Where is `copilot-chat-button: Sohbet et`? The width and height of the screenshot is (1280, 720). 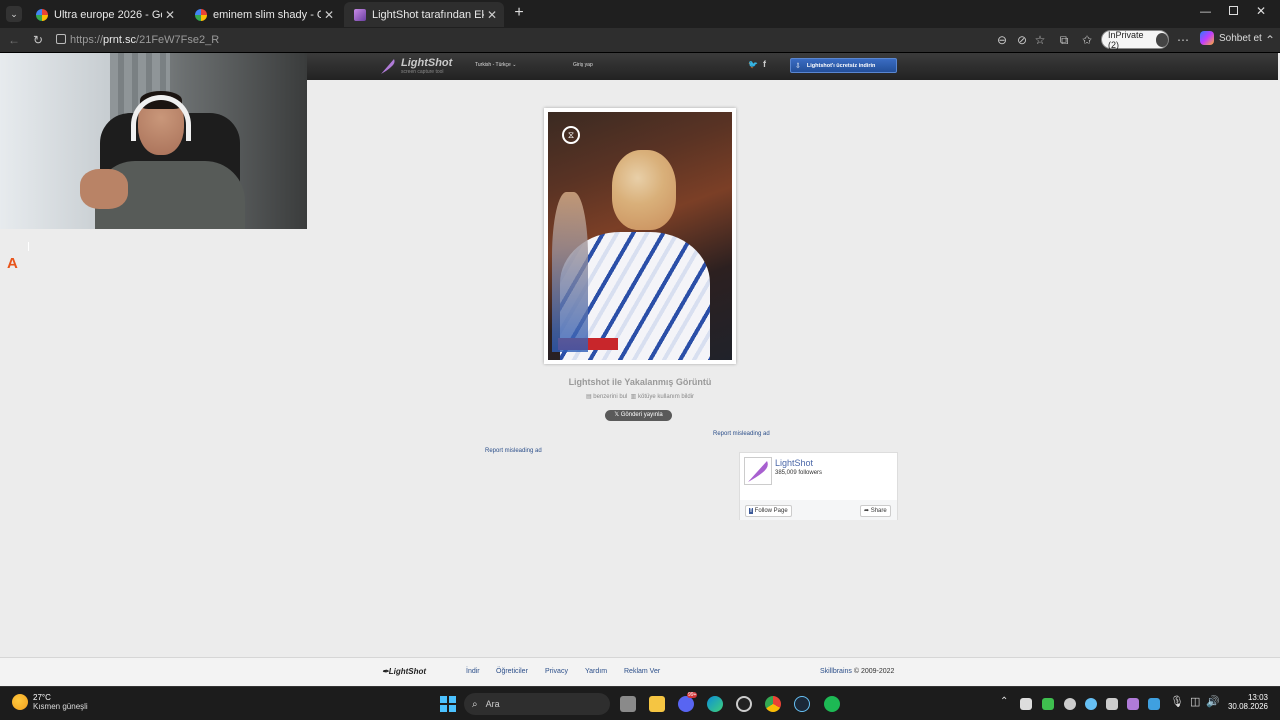
copilot-chat-button: Sohbet et is located at coordinates (1231, 38).